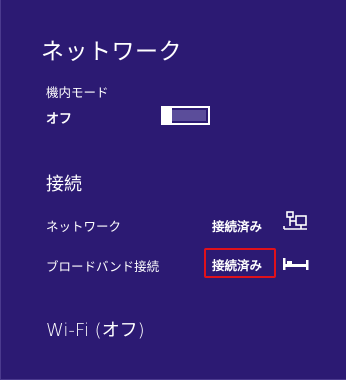 The image size is (346, 380). Describe the element at coordinates (296, 266) in the screenshot. I see `broadband-bed-icon` at that location.